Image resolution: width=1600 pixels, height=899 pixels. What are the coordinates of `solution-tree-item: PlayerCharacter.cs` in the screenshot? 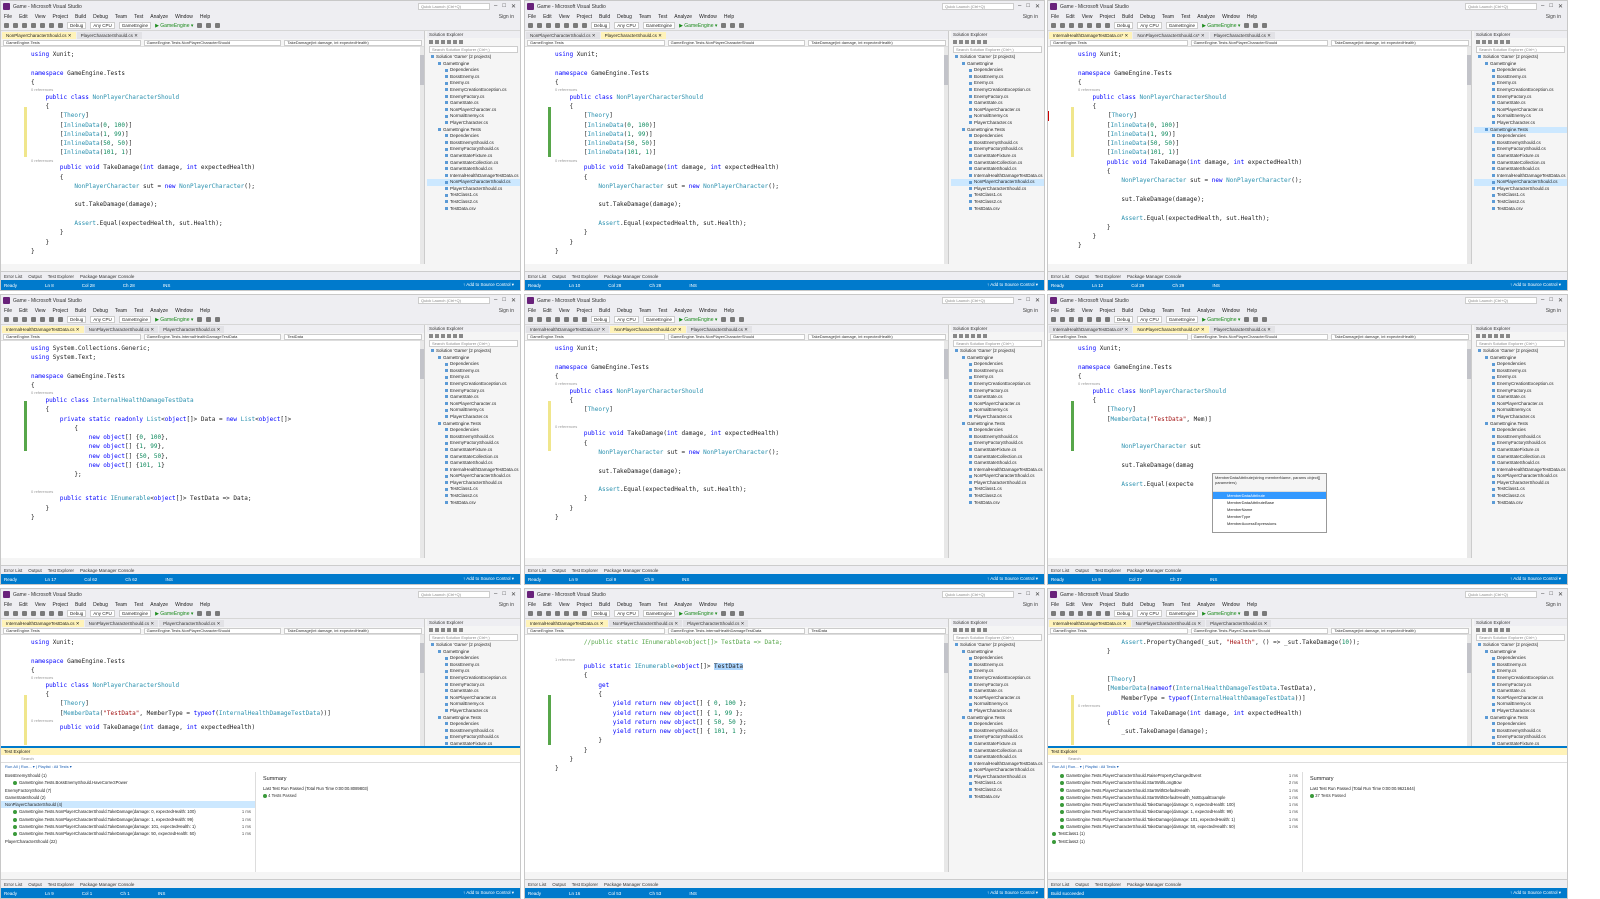 It's located at (1520, 417).